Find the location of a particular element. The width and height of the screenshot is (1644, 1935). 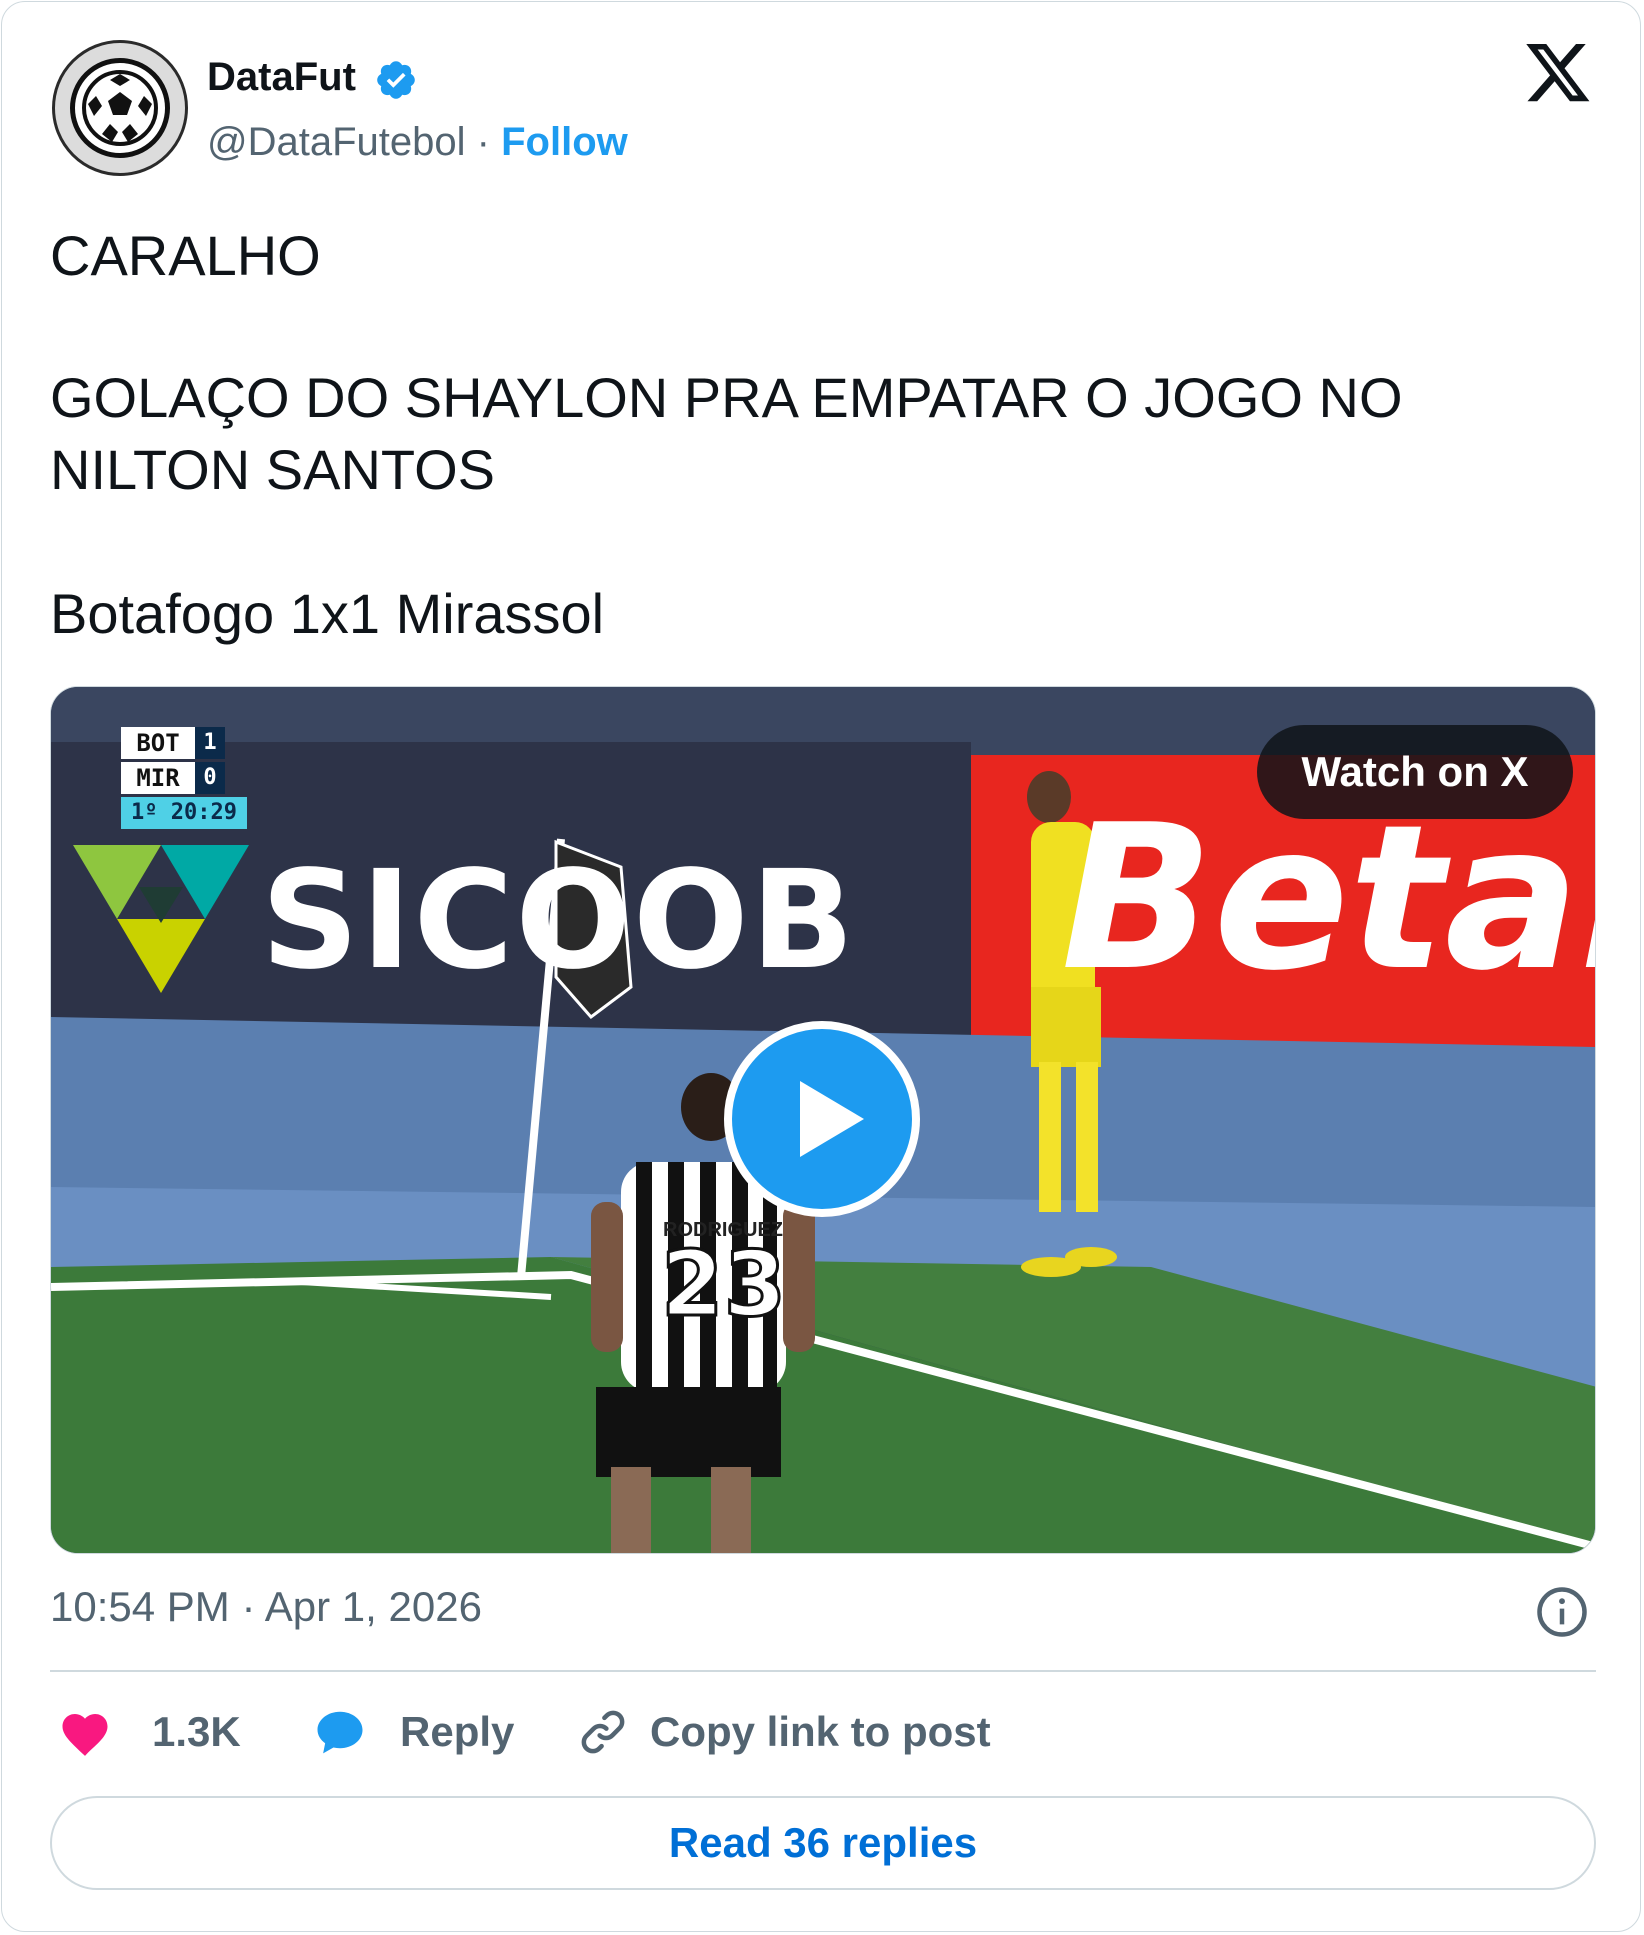

ad-board-sicoob: SICOOB is located at coordinates (559, 921).